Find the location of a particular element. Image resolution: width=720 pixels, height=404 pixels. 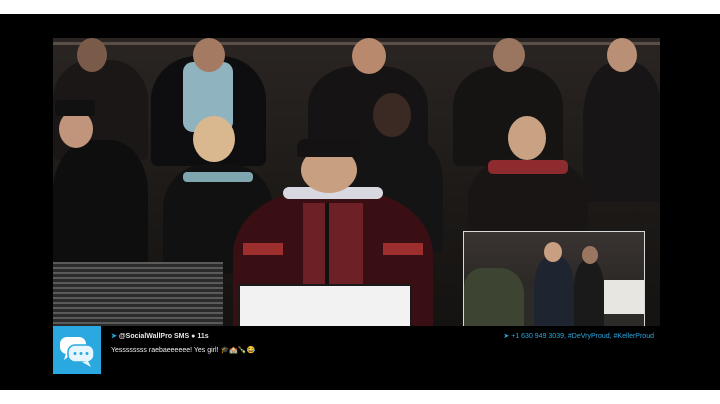

chat-bubbles-icon is located at coordinates (77, 350).